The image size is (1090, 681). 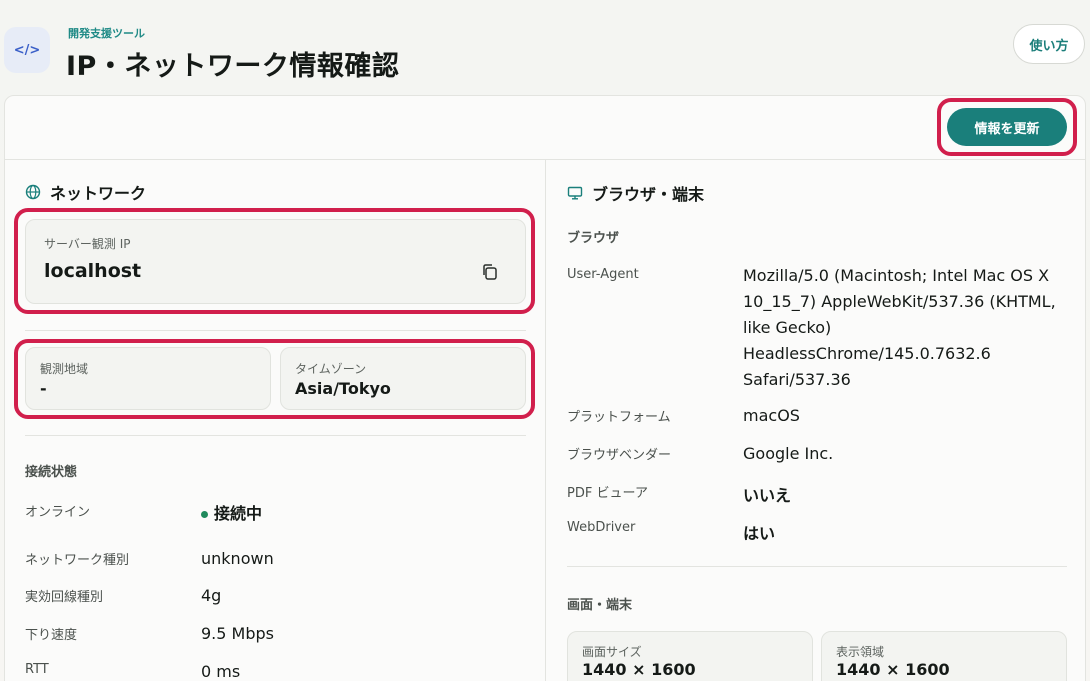 What do you see at coordinates (607, 493) in the screenshot?
I see `pdf-viewer-key: PDF ビューア` at bounding box center [607, 493].